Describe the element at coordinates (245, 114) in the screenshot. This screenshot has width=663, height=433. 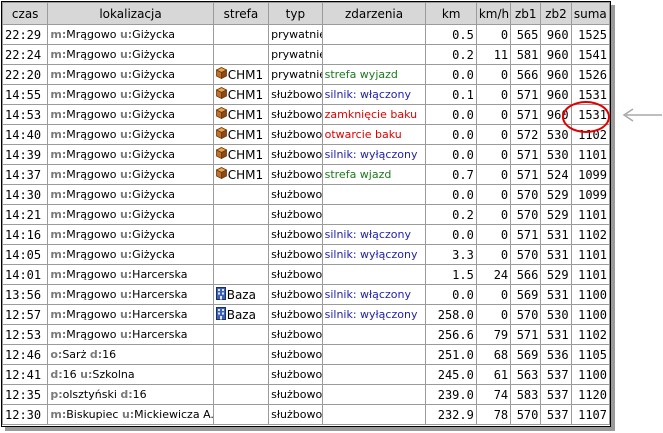
I see `zone-name: CHM1` at that location.